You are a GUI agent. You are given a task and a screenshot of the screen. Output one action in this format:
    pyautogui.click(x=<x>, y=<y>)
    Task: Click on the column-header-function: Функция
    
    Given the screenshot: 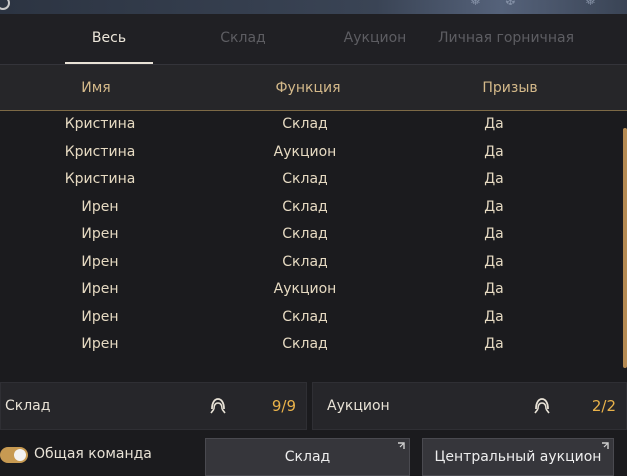 What is the action you would take?
    pyautogui.click(x=308, y=88)
    